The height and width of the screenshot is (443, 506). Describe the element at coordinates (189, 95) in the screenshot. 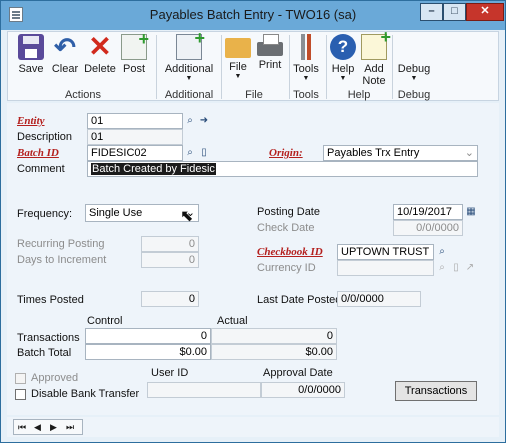

I see `group-label-additional: Additional` at that location.